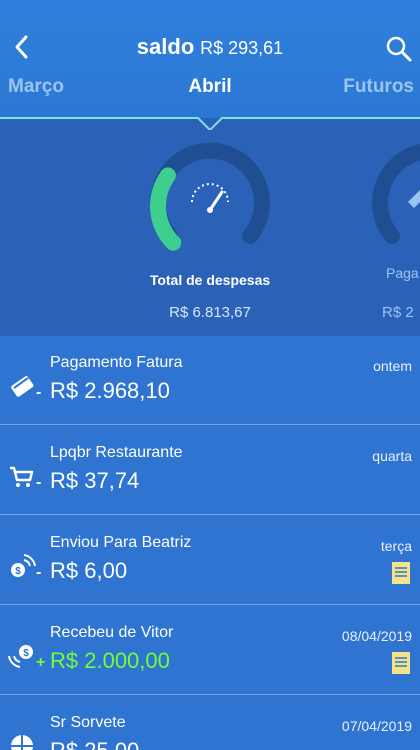 The image size is (420, 750). I want to click on list-item: $ Enviou Para Beatriz - R$ 6,00 terça, so click(210, 560).